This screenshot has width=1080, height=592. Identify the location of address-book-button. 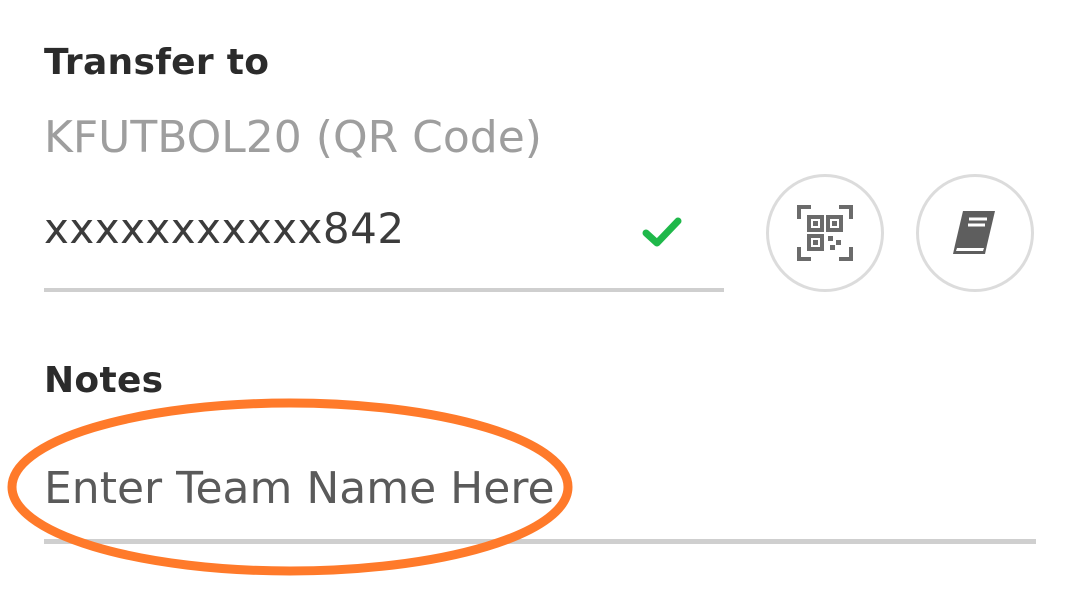
(975, 233).